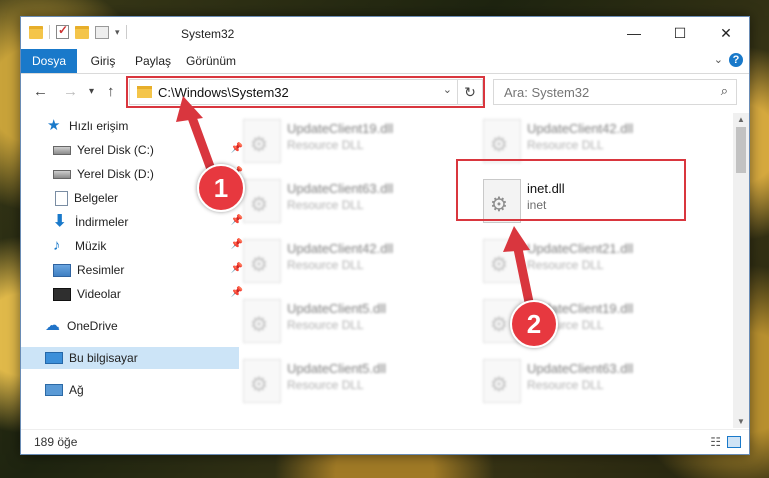 The height and width of the screenshot is (478, 769). I want to click on music-note-icon: ♪, so click(57, 245).